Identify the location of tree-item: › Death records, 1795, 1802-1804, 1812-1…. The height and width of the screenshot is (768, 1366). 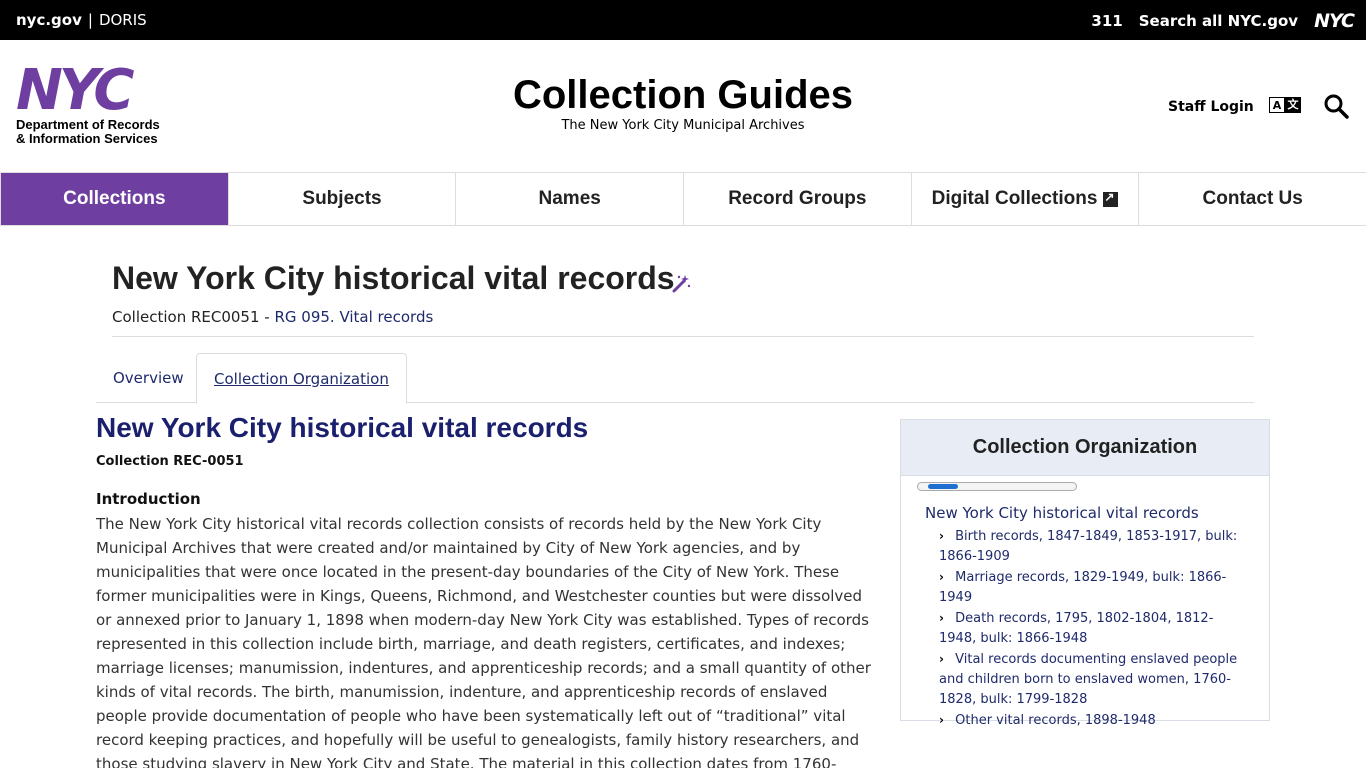
(1094, 628).